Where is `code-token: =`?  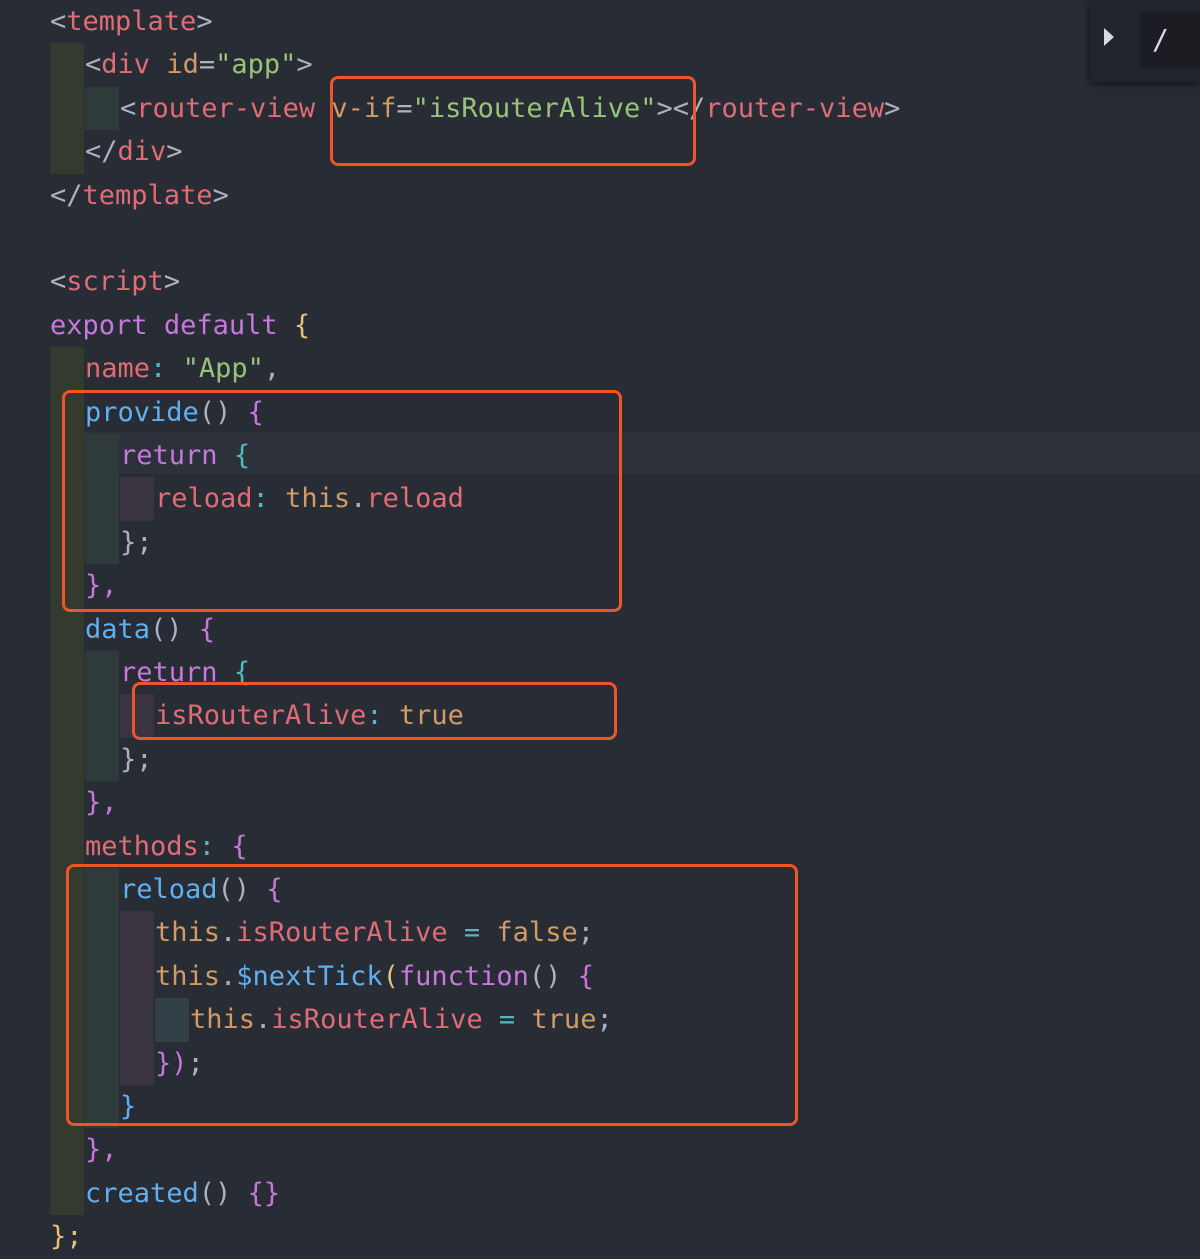 code-token: = is located at coordinates (207, 65).